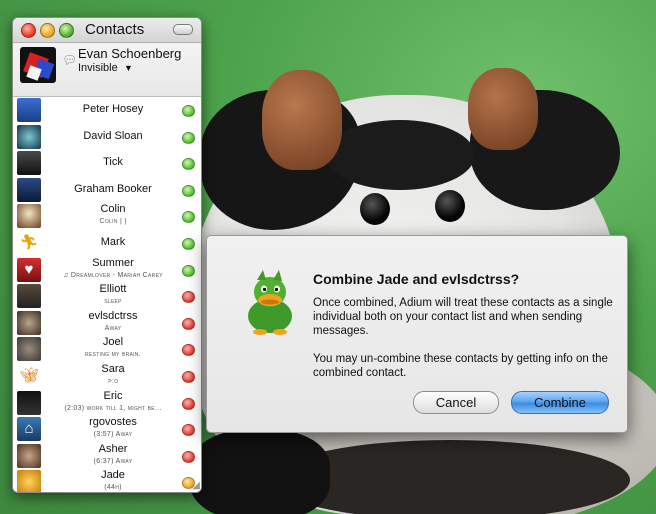 The width and height of the screenshot is (656, 514). I want to click on contact-name: Joel, so click(113, 342).